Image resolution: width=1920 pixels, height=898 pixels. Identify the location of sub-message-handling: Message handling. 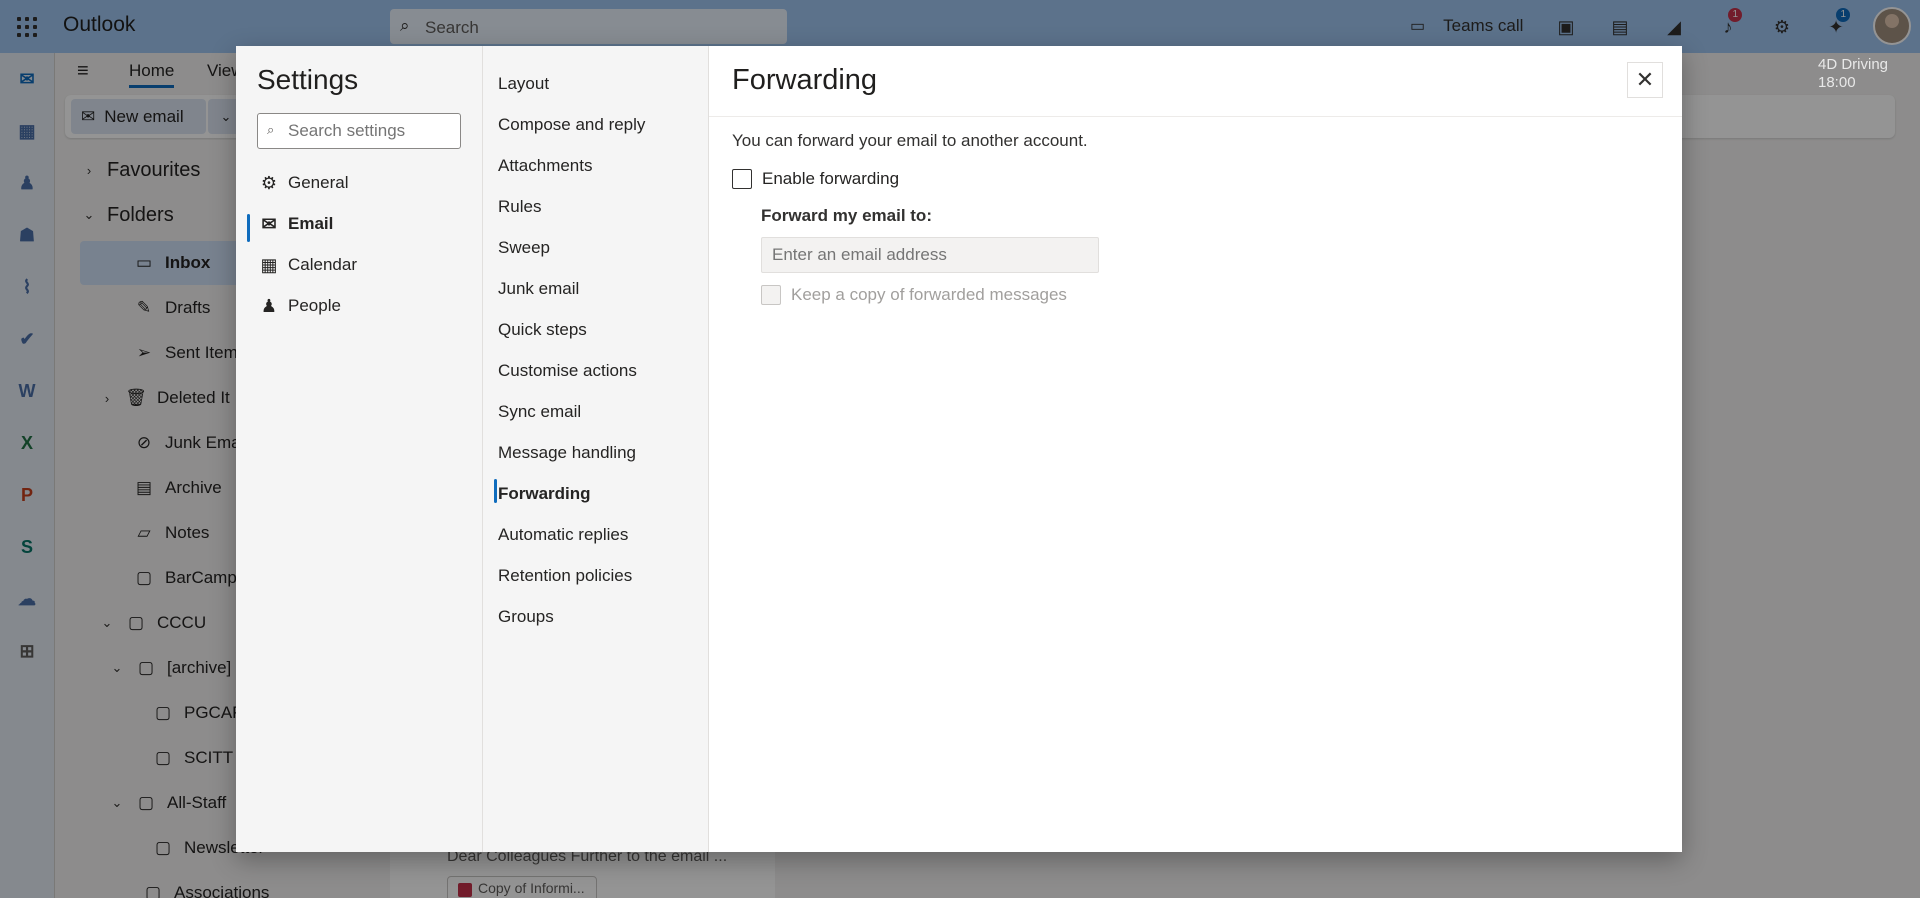
(567, 453).